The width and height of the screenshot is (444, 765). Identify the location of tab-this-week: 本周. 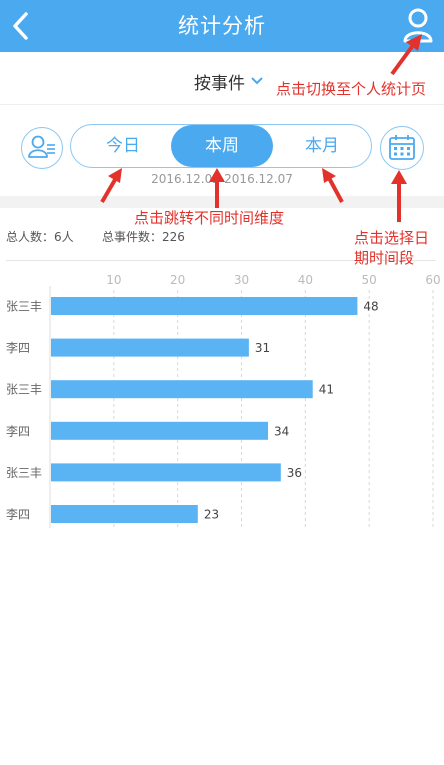
(222, 146).